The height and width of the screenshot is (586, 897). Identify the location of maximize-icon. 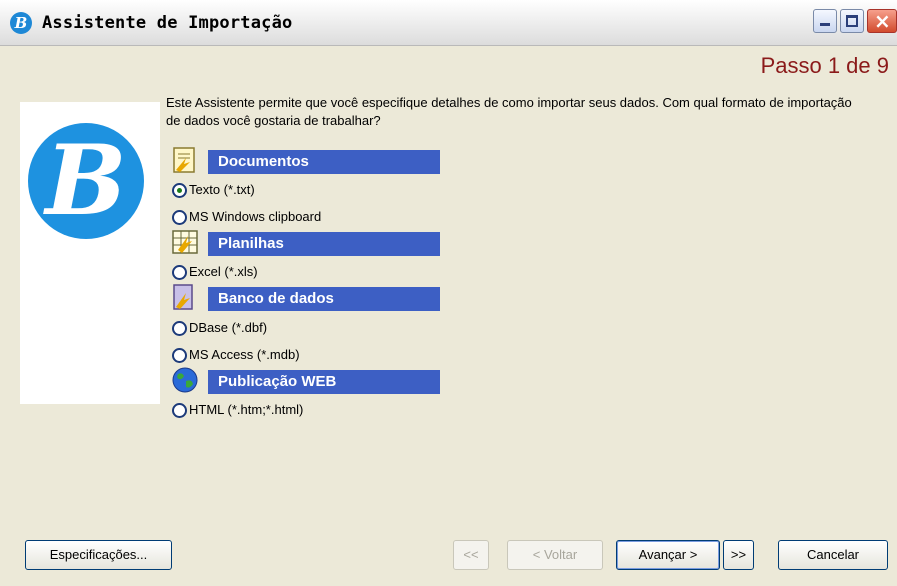
(852, 21).